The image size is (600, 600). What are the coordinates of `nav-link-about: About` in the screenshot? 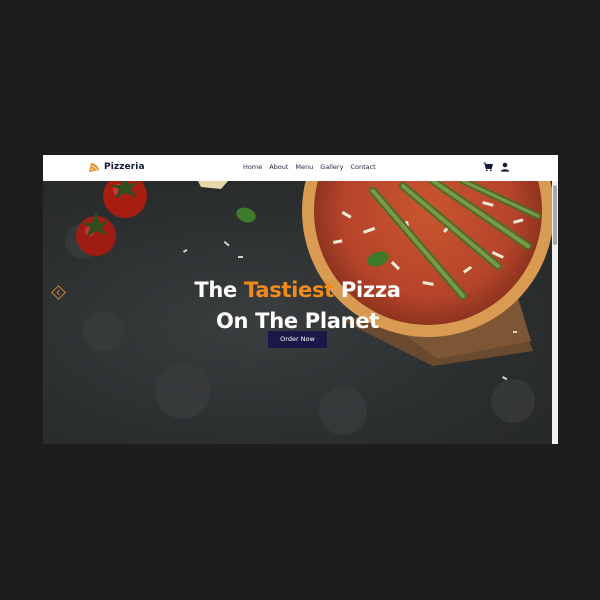 It's located at (278, 167).